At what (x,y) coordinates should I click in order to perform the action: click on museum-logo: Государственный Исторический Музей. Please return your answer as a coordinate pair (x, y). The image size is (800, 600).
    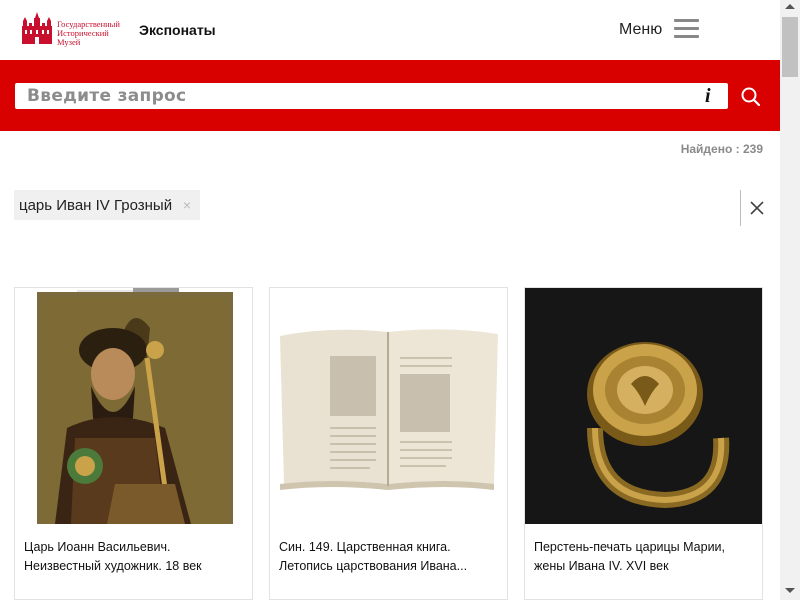
    Looking at the image, I should click on (76, 30).